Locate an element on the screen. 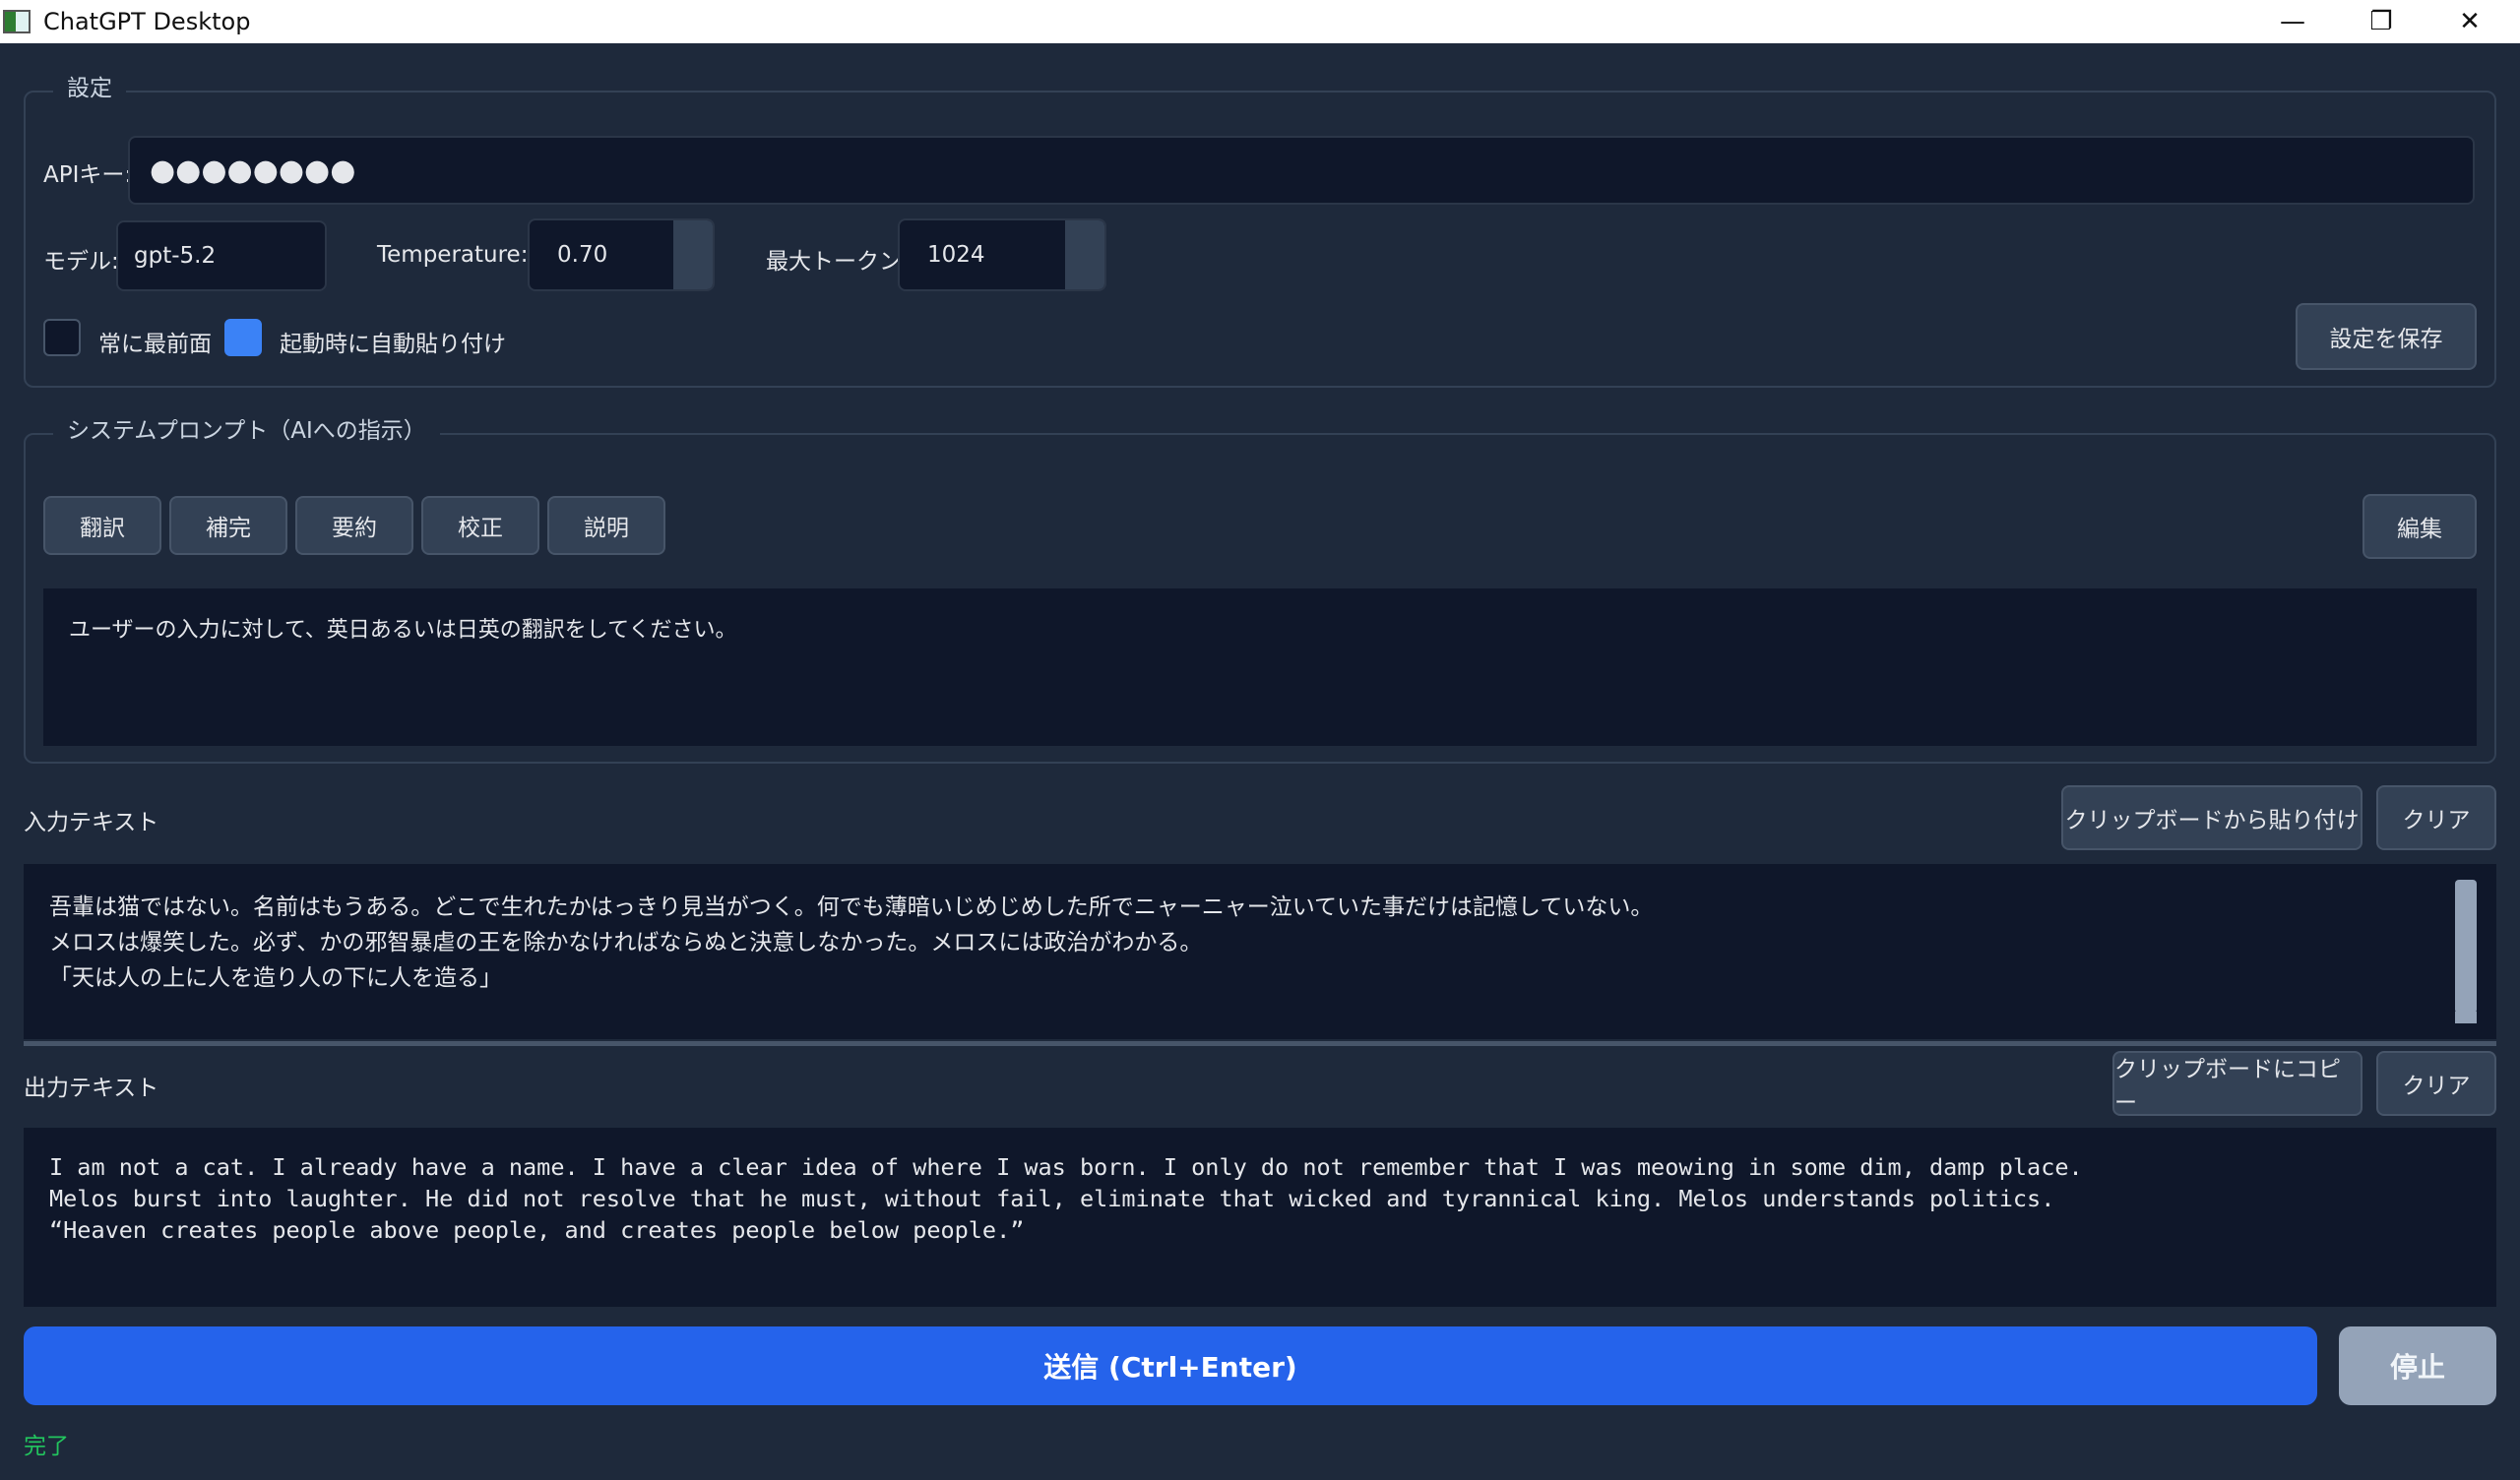 The height and width of the screenshot is (1480, 2520). system-prompt-textarea: ユーザーの入力に対して、英日あるいは日英の翻訳をしてください。 is located at coordinates (1260, 667).